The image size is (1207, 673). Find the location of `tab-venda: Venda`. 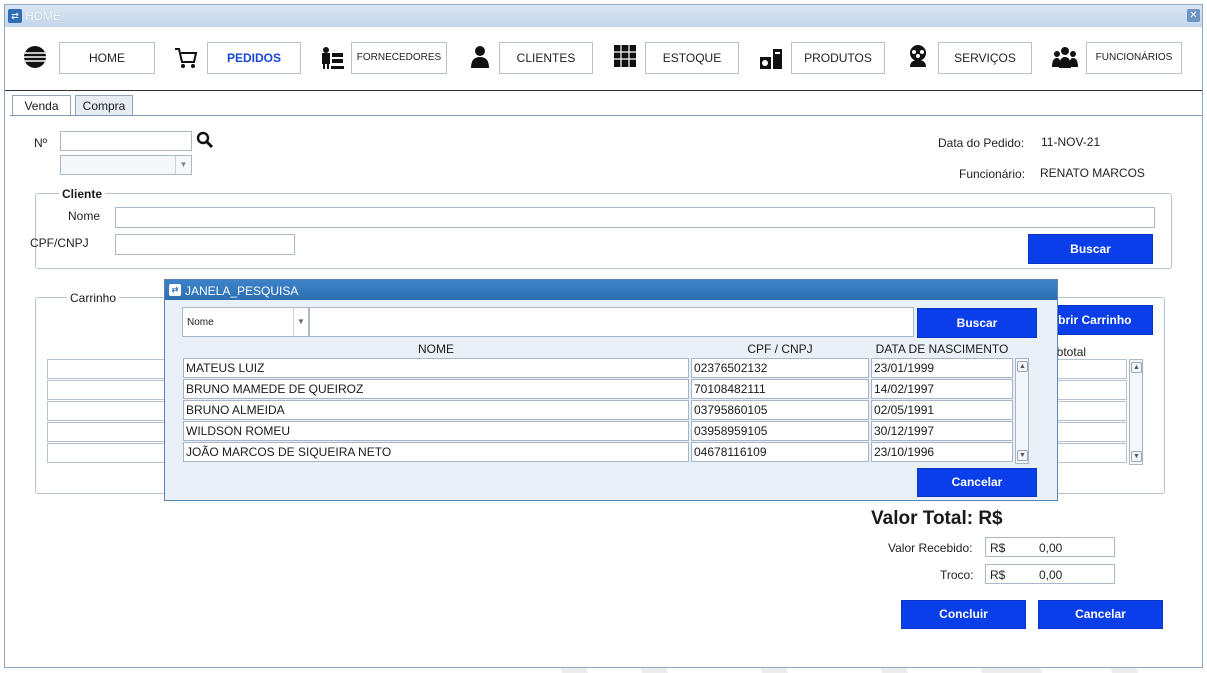

tab-venda: Venda is located at coordinates (41, 105).